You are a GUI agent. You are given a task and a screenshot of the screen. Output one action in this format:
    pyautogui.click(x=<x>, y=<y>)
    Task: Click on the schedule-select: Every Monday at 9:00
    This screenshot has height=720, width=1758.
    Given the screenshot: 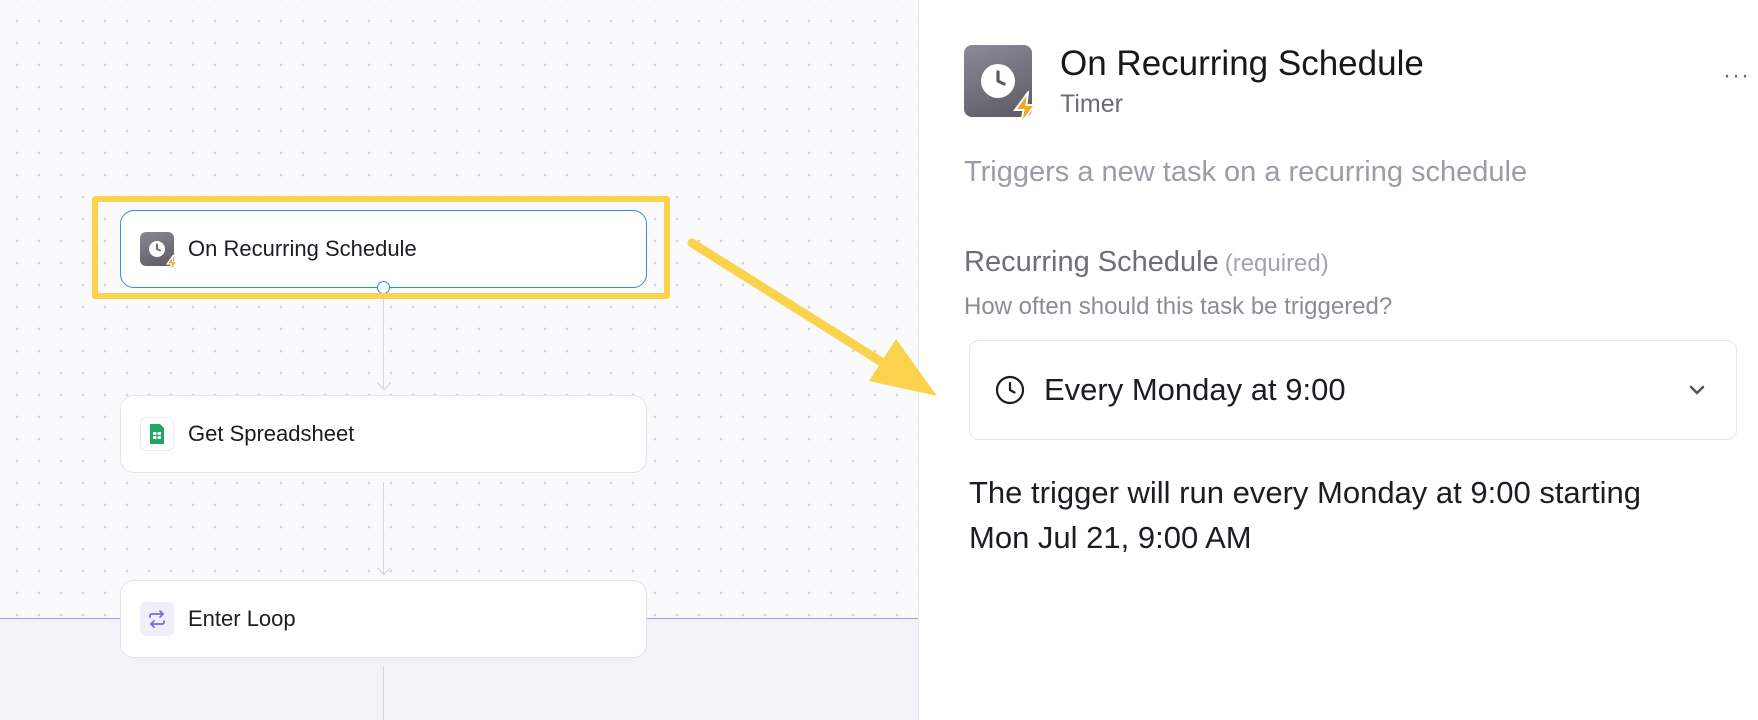 What is the action you would take?
    pyautogui.click(x=1353, y=390)
    